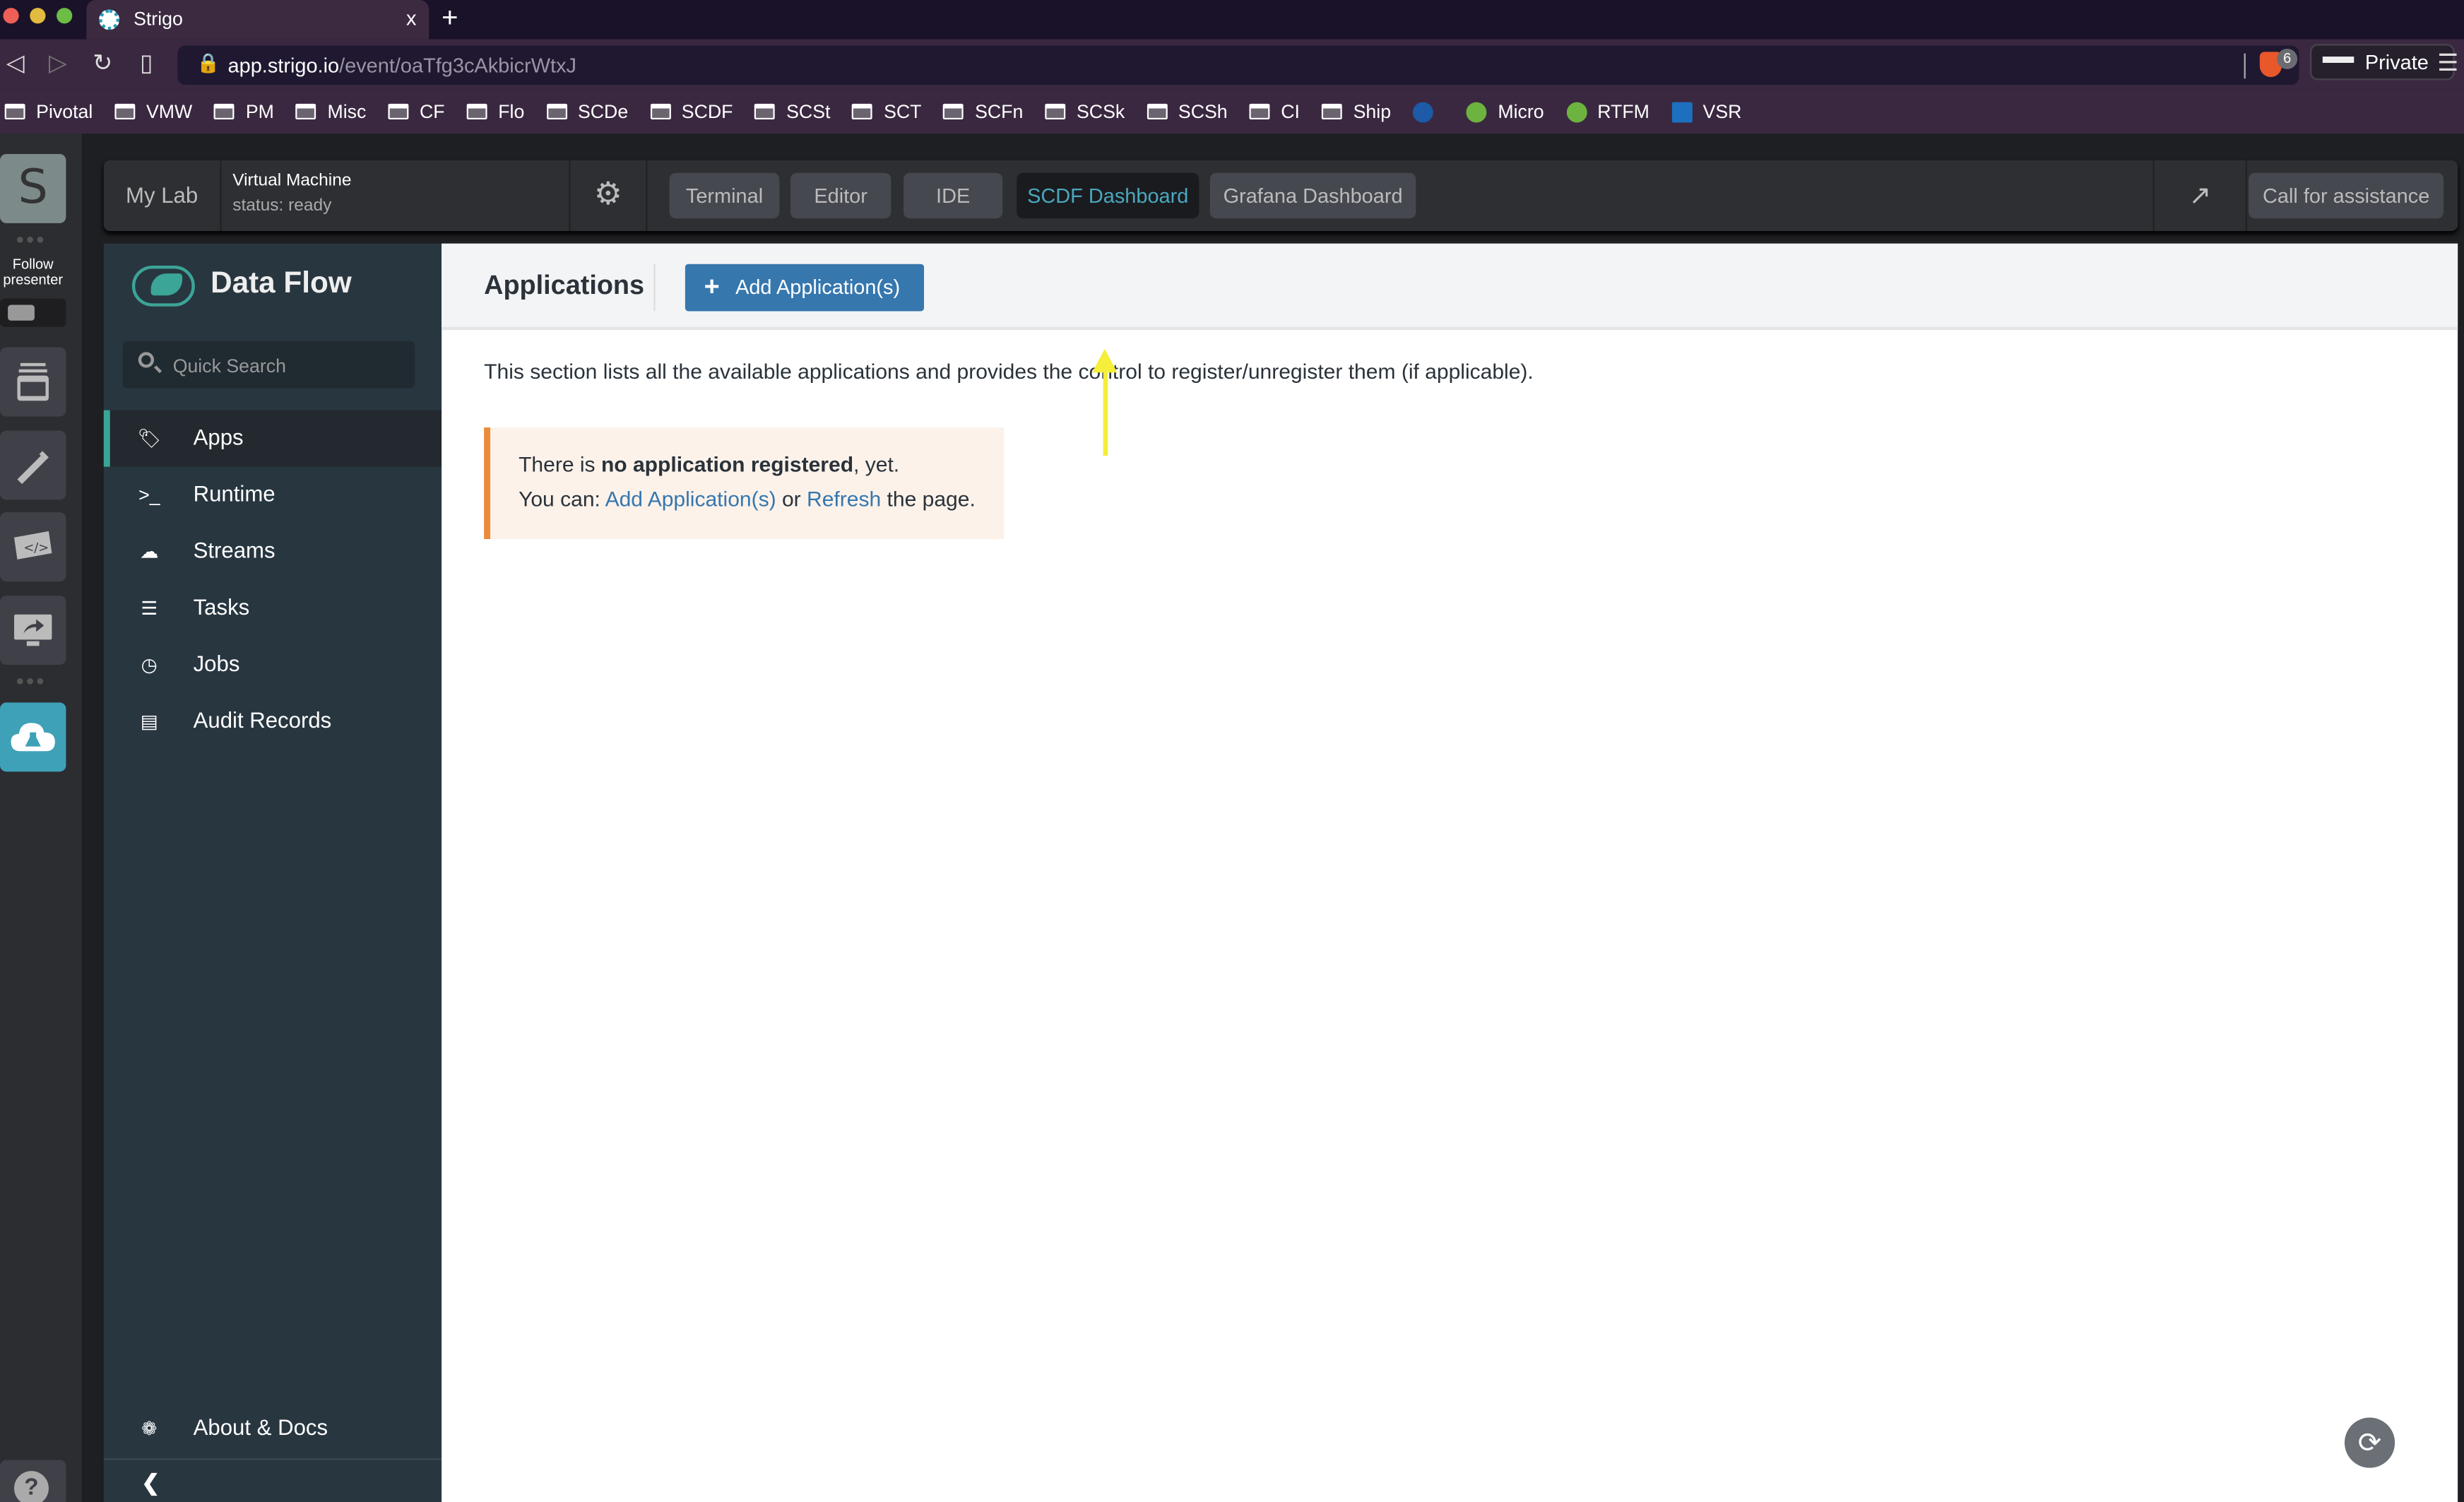 Image resolution: width=2464 pixels, height=1502 pixels. What do you see at coordinates (33, 630) in the screenshot?
I see `screen-share-button` at bounding box center [33, 630].